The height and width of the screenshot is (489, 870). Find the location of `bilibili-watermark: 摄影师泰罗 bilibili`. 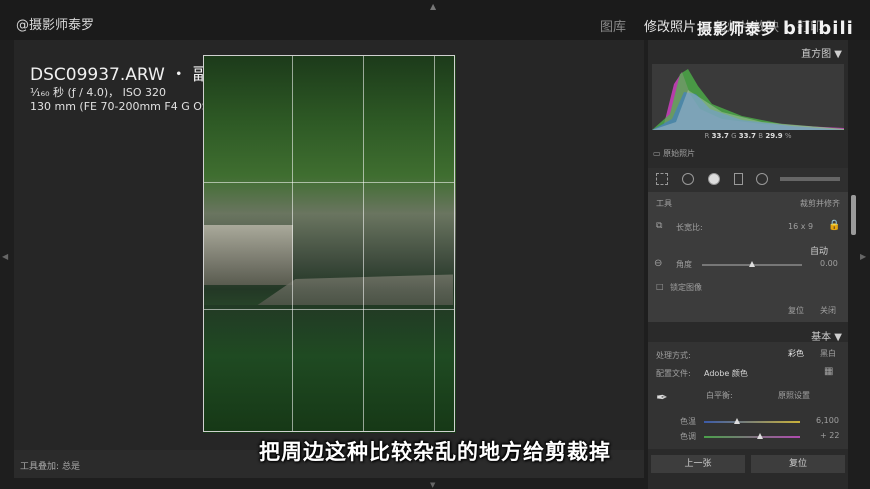

bilibili-watermark: 摄影师泰罗 bilibili is located at coordinates (775, 28).